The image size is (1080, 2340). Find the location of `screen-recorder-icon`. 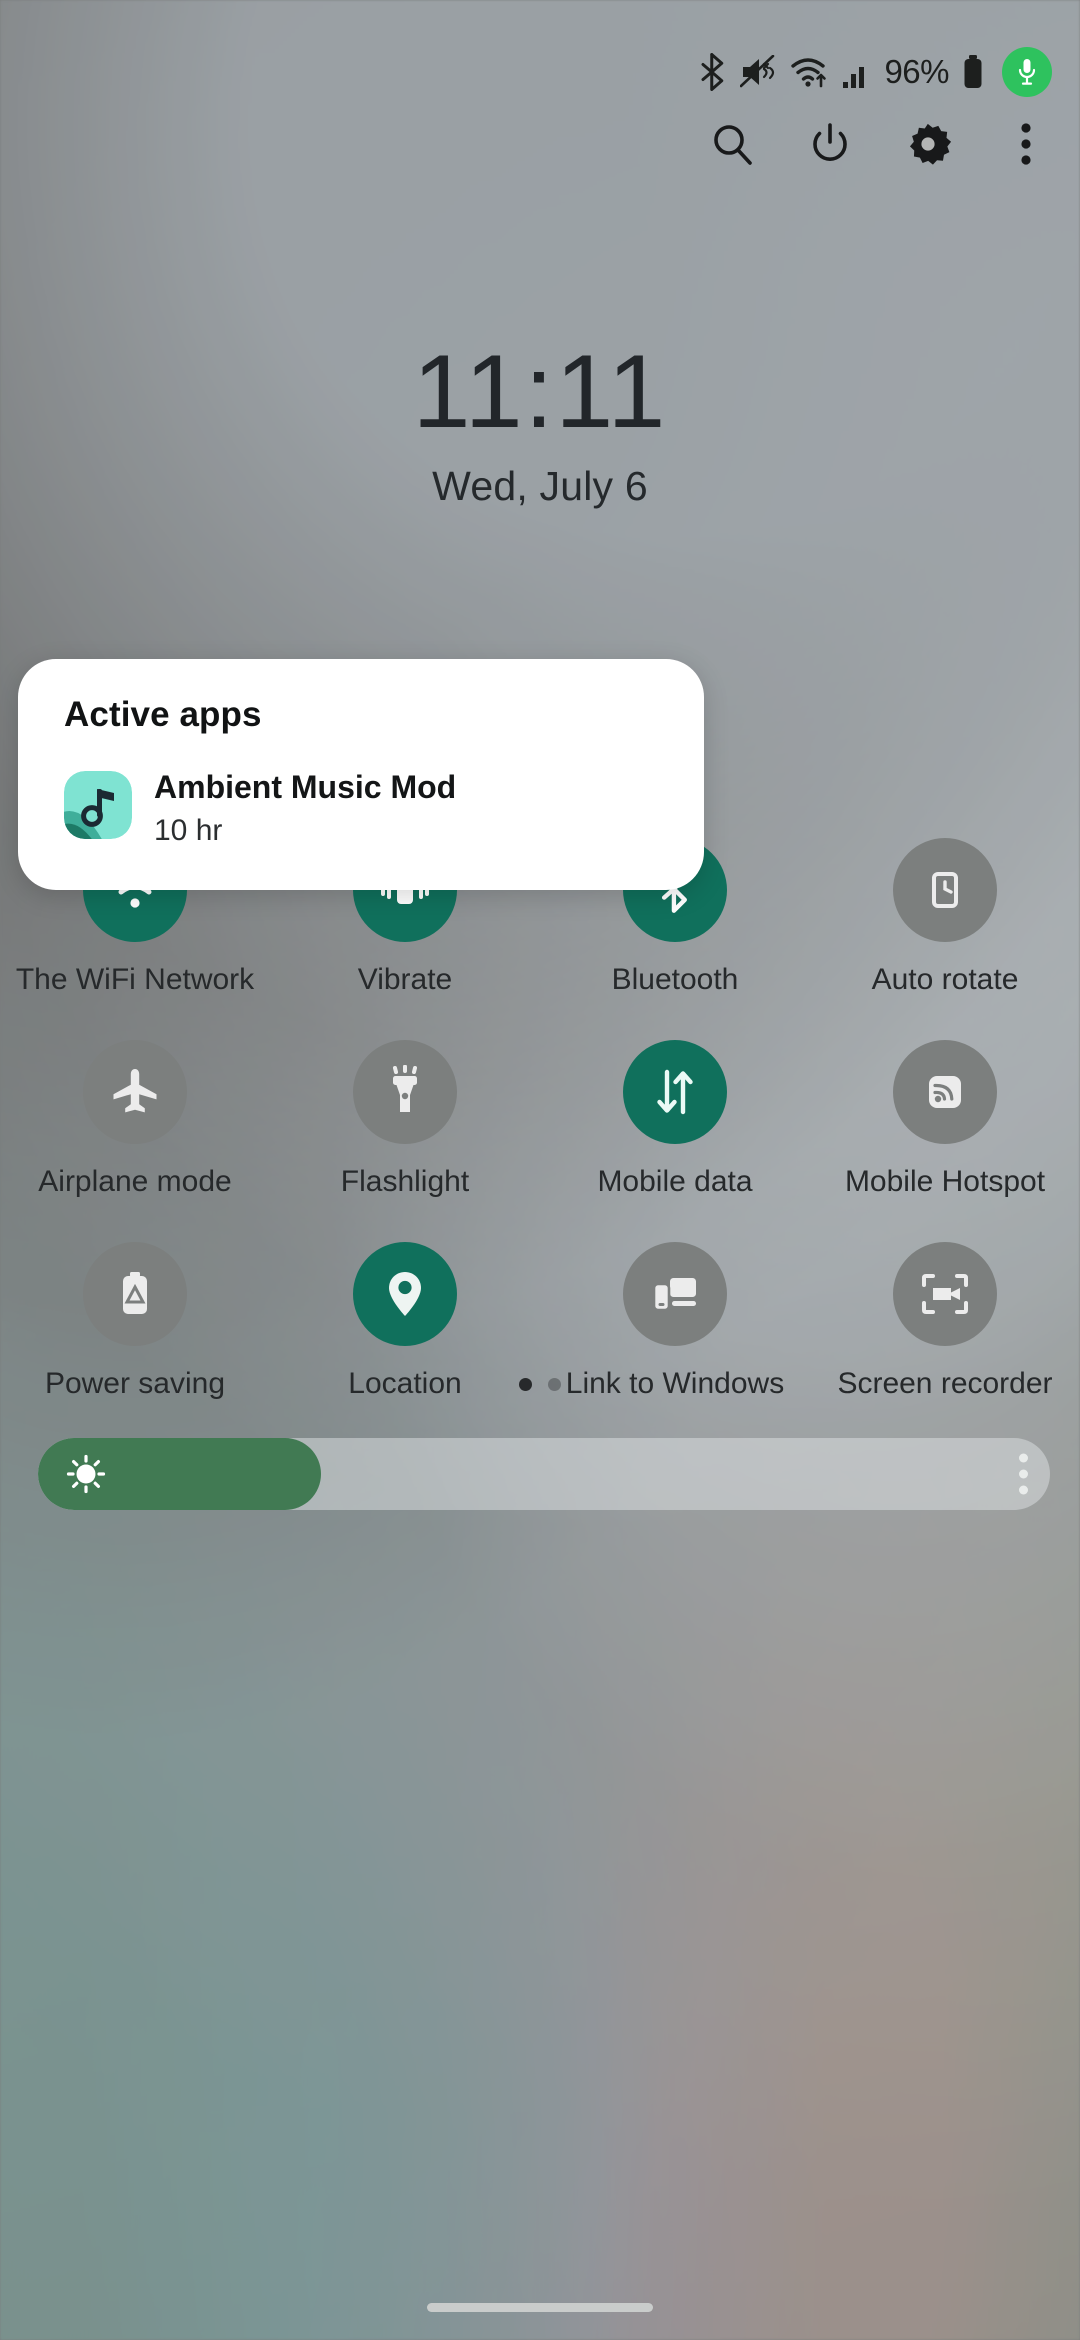

screen-recorder-icon is located at coordinates (945, 1294).